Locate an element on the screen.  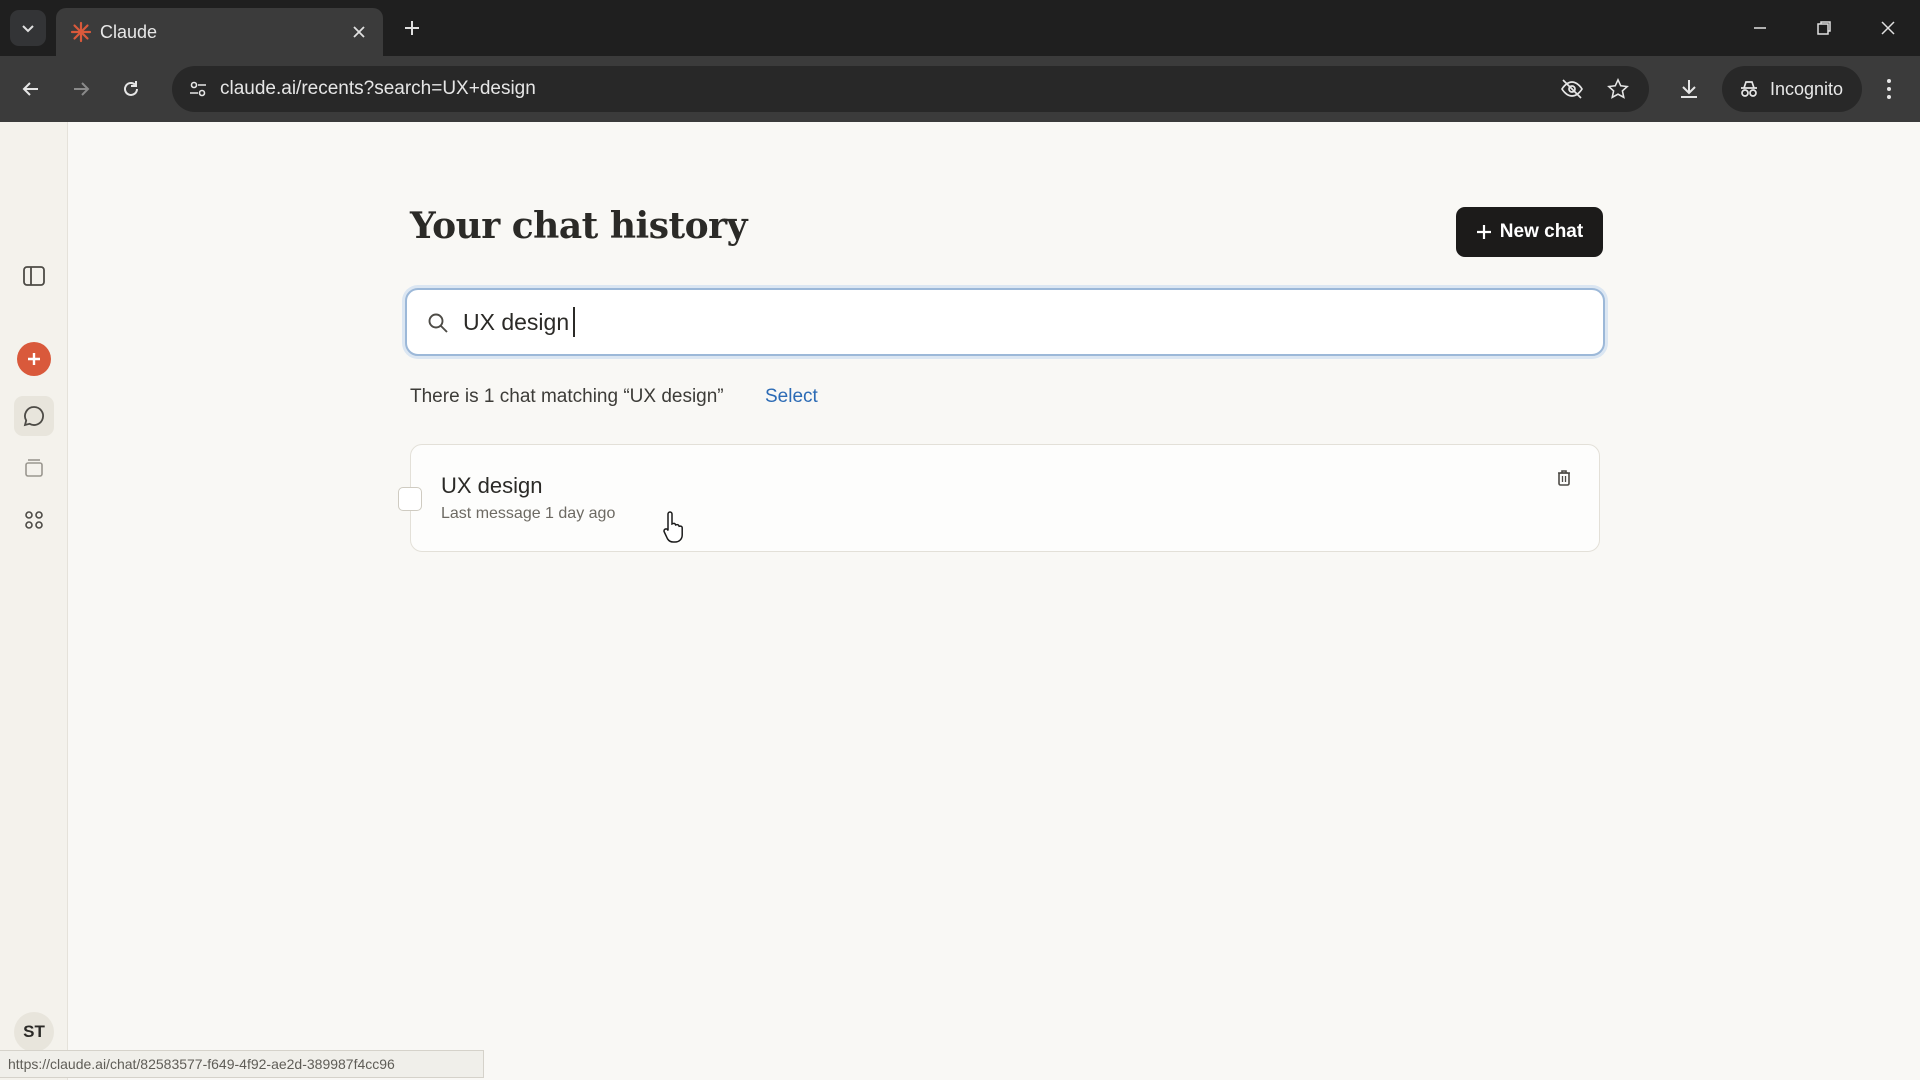
address-bar: claude.ai/recents?search=UX+design is located at coordinates (910, 89).